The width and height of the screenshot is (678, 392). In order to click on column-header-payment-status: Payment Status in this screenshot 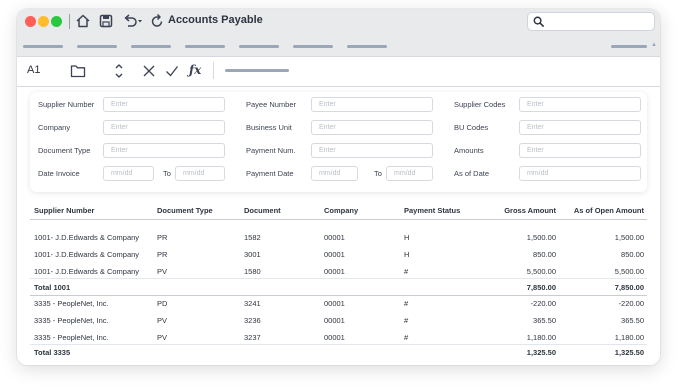, I will do `click(432, 210)`.